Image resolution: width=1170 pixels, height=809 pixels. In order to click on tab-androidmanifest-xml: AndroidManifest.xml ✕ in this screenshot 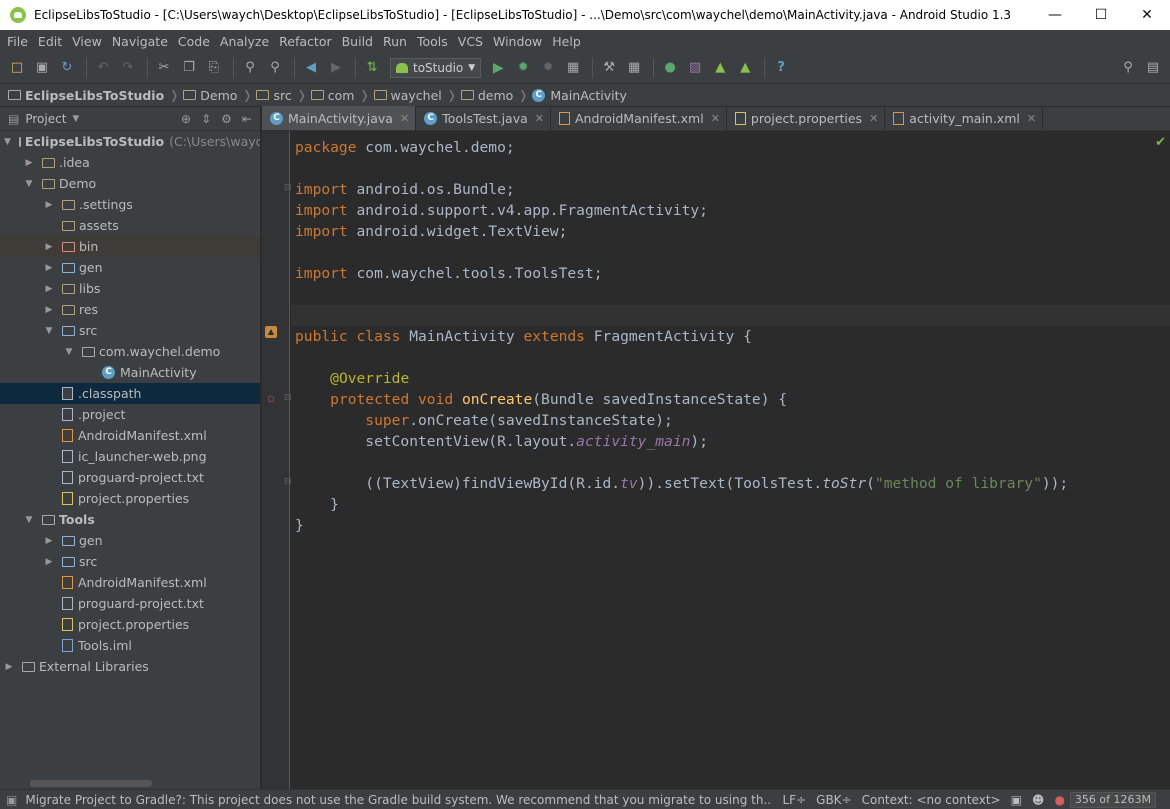, I will do `click(639, 118)`.